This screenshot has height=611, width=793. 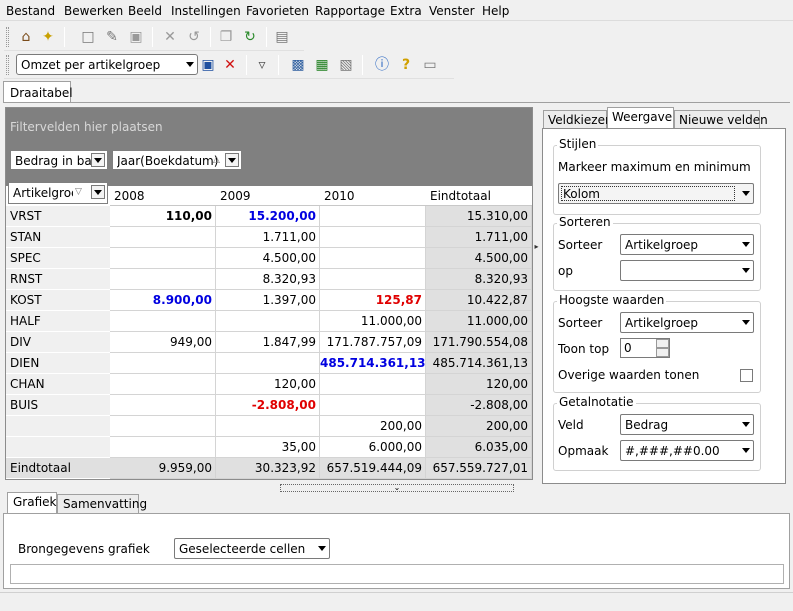 I want to click on spin-down-icon, so click(x=662, y=352).